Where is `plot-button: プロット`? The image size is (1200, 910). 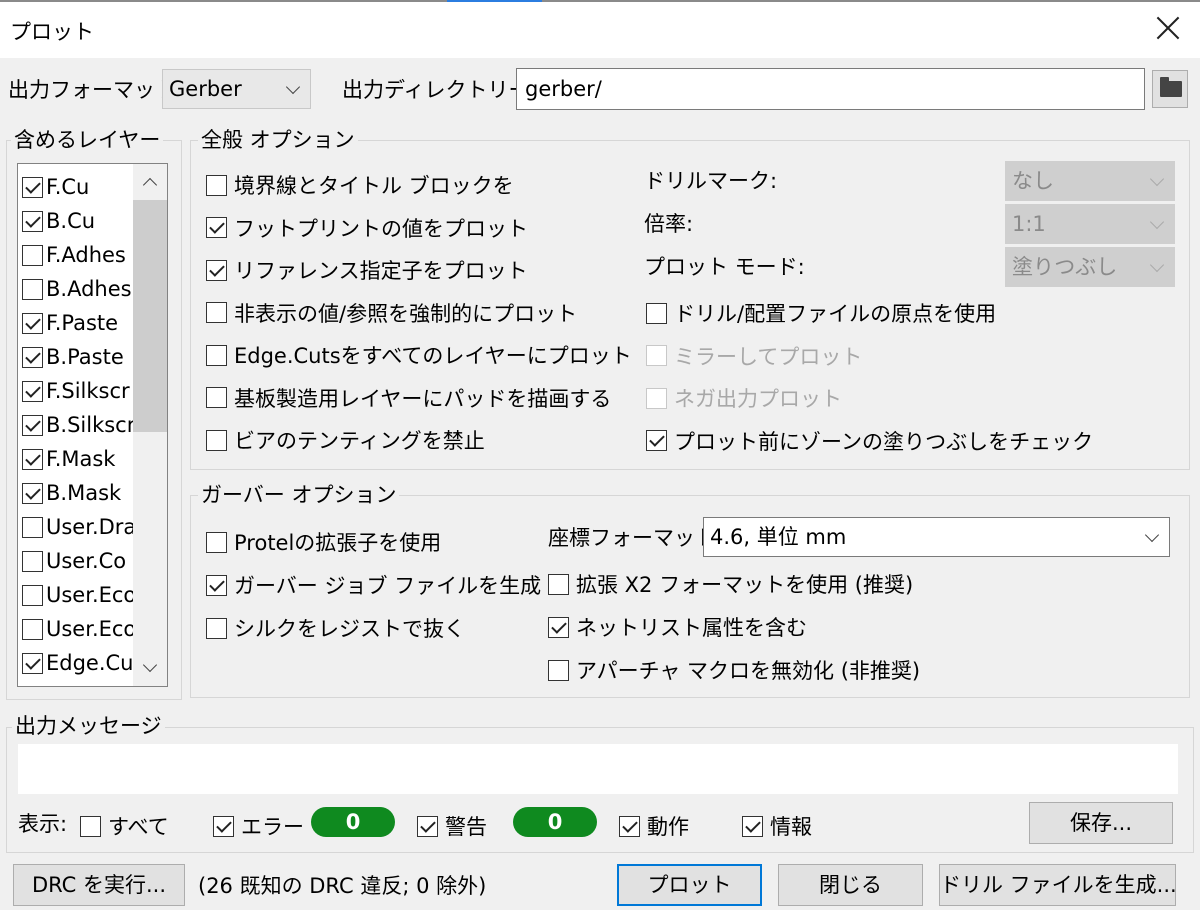 plot-button: プロット is located at coordinates (689, 885).